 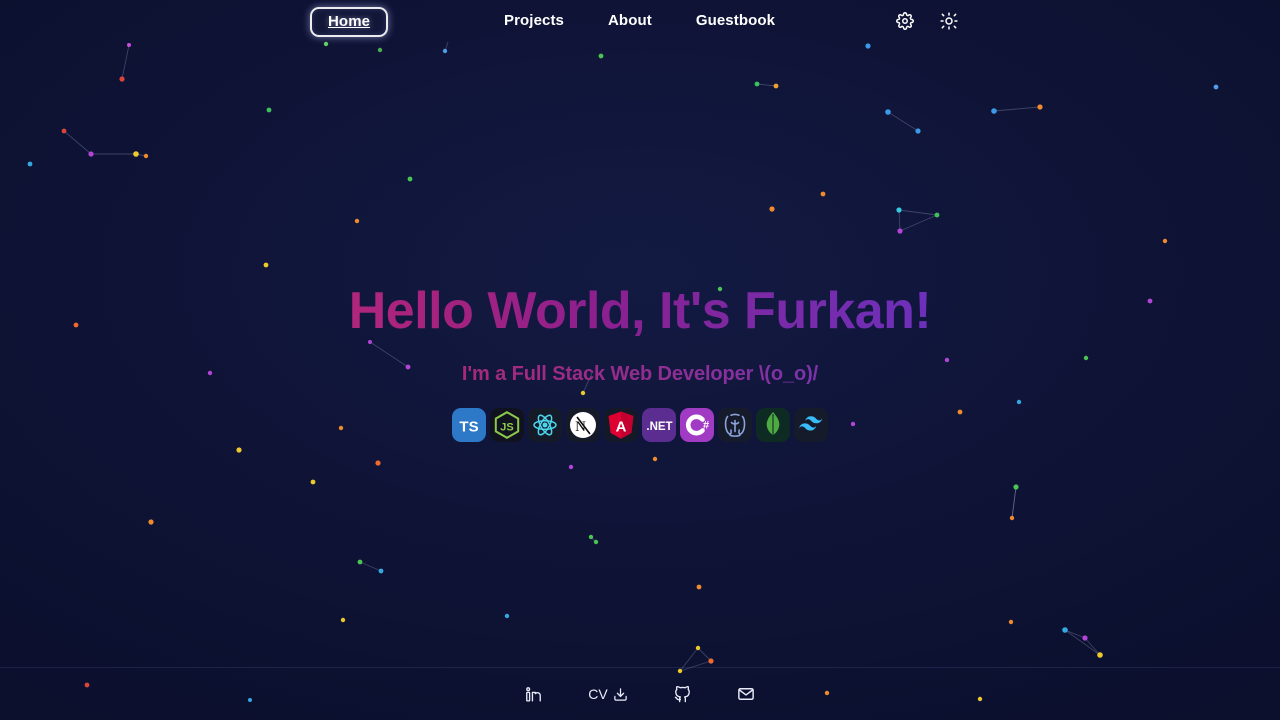 What do you see at coordinates (640, 311) in the screenshot?
I see `page-title: Hello World, It's Furkan!` at bounding box center [640, 311].